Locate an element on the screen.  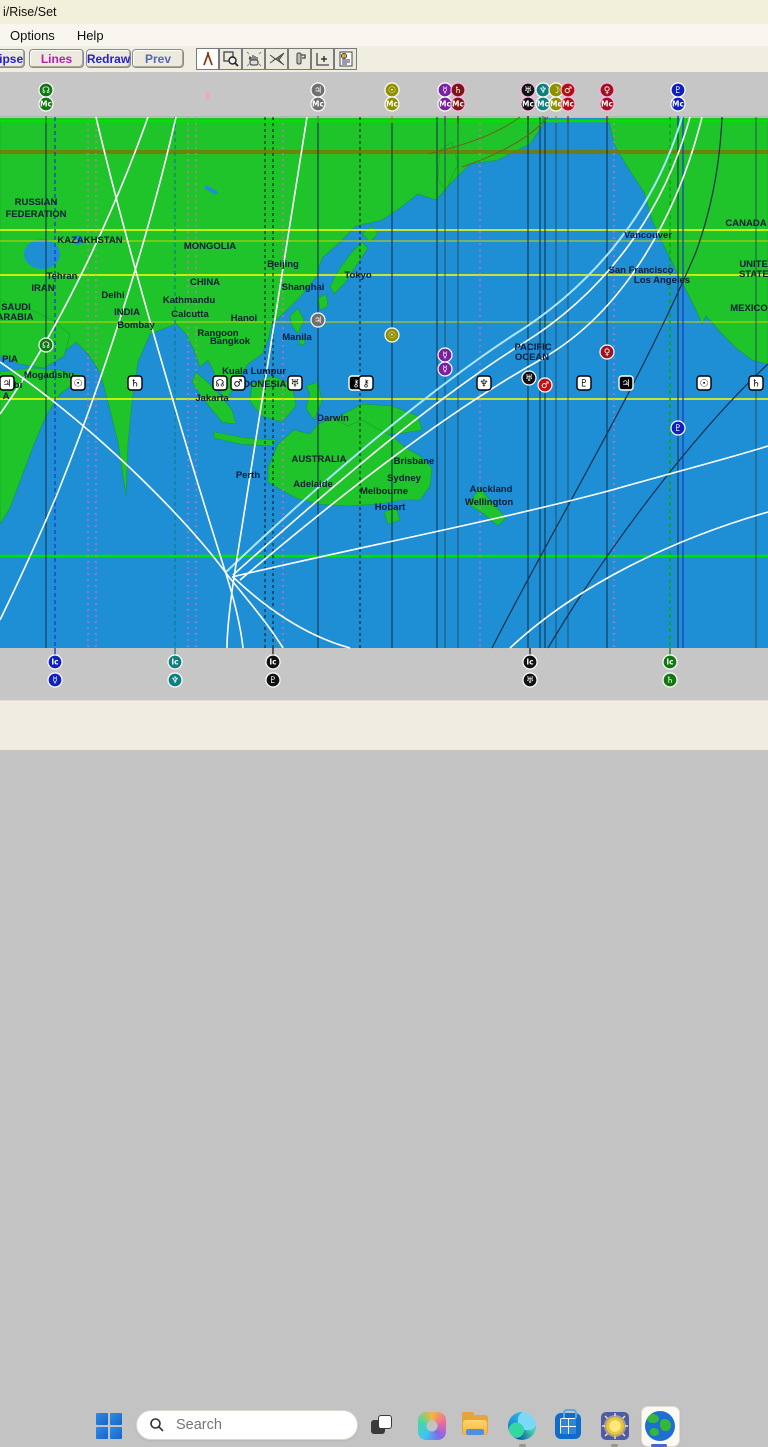
zenith-marker: ☉ is located at coordinates (392, 335).